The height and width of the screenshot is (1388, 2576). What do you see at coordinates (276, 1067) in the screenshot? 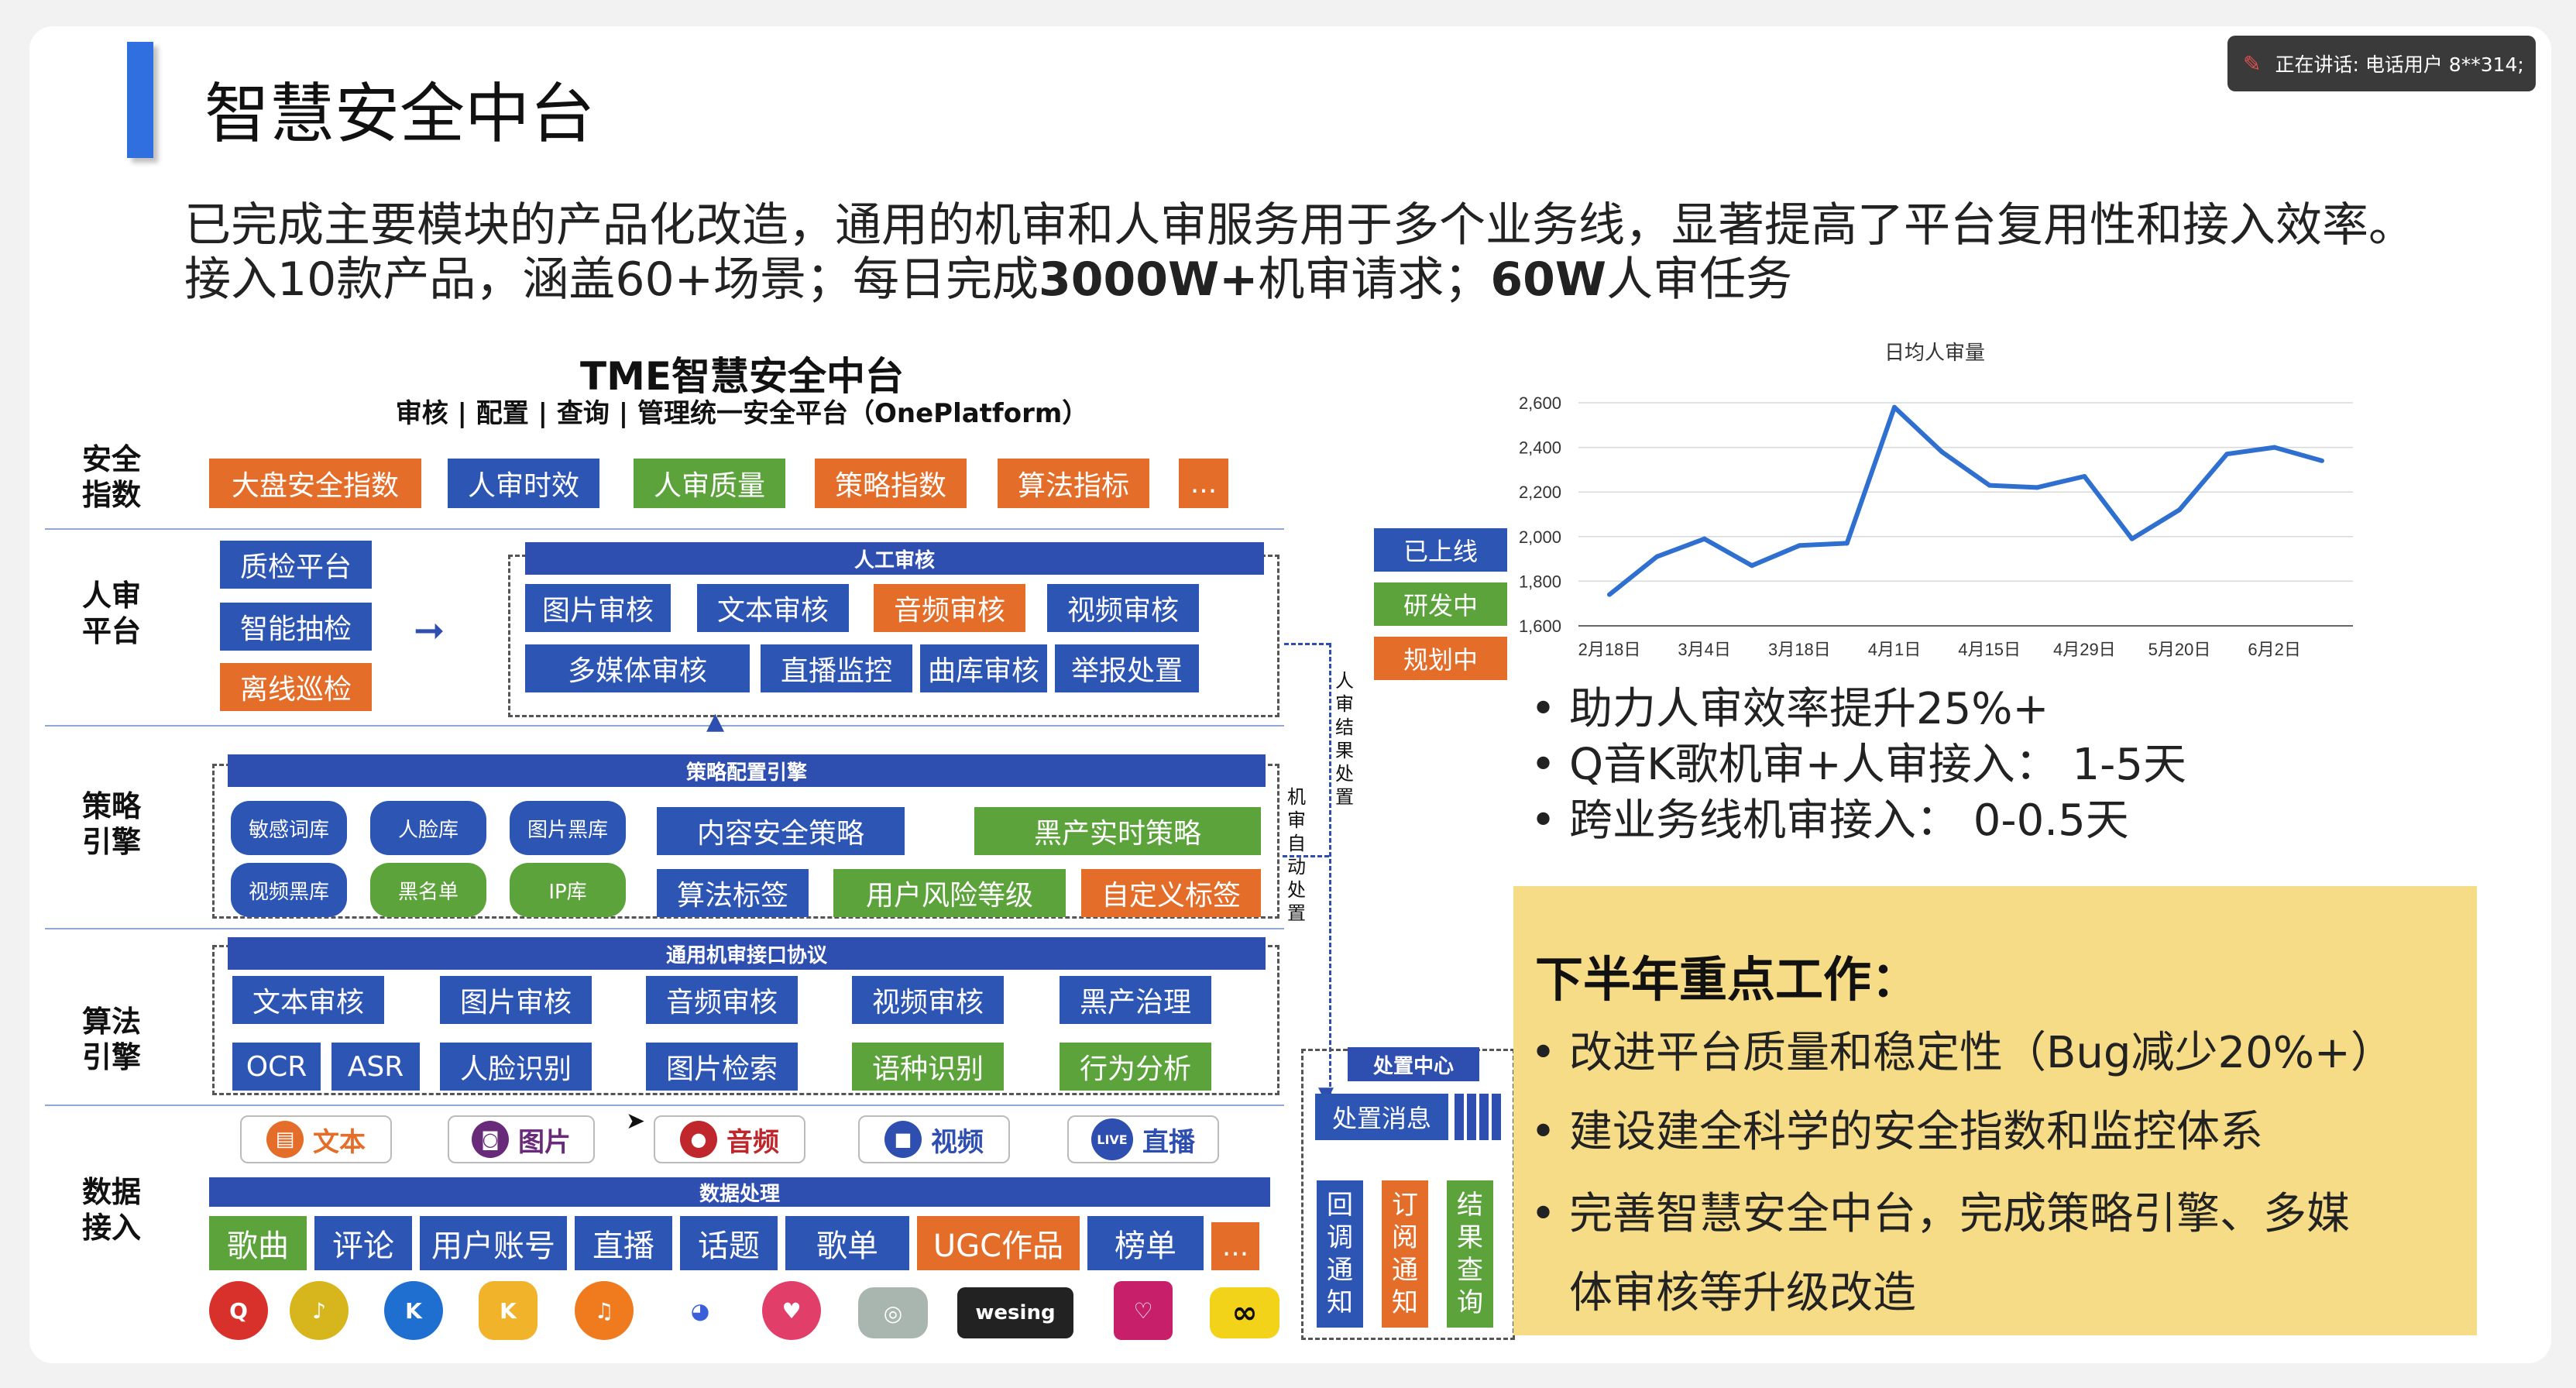
I see `algo-item: OCR` at bounding box center [276, 1067].